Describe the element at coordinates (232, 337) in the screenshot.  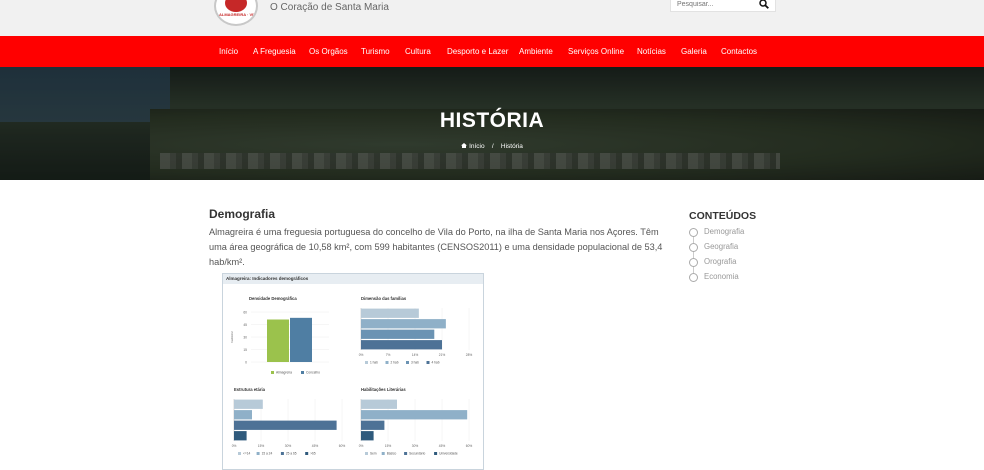
I see `y-axis-label: hab/km2` at that location.